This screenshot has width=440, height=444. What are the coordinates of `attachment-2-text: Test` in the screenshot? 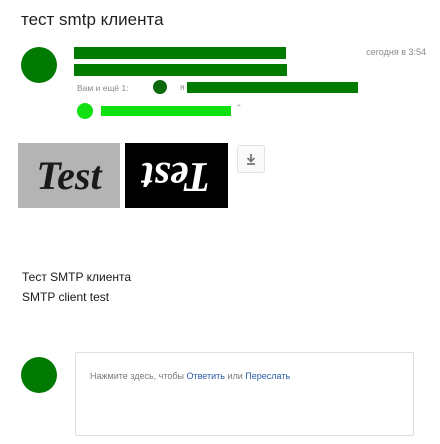 It's located at (176, 175).